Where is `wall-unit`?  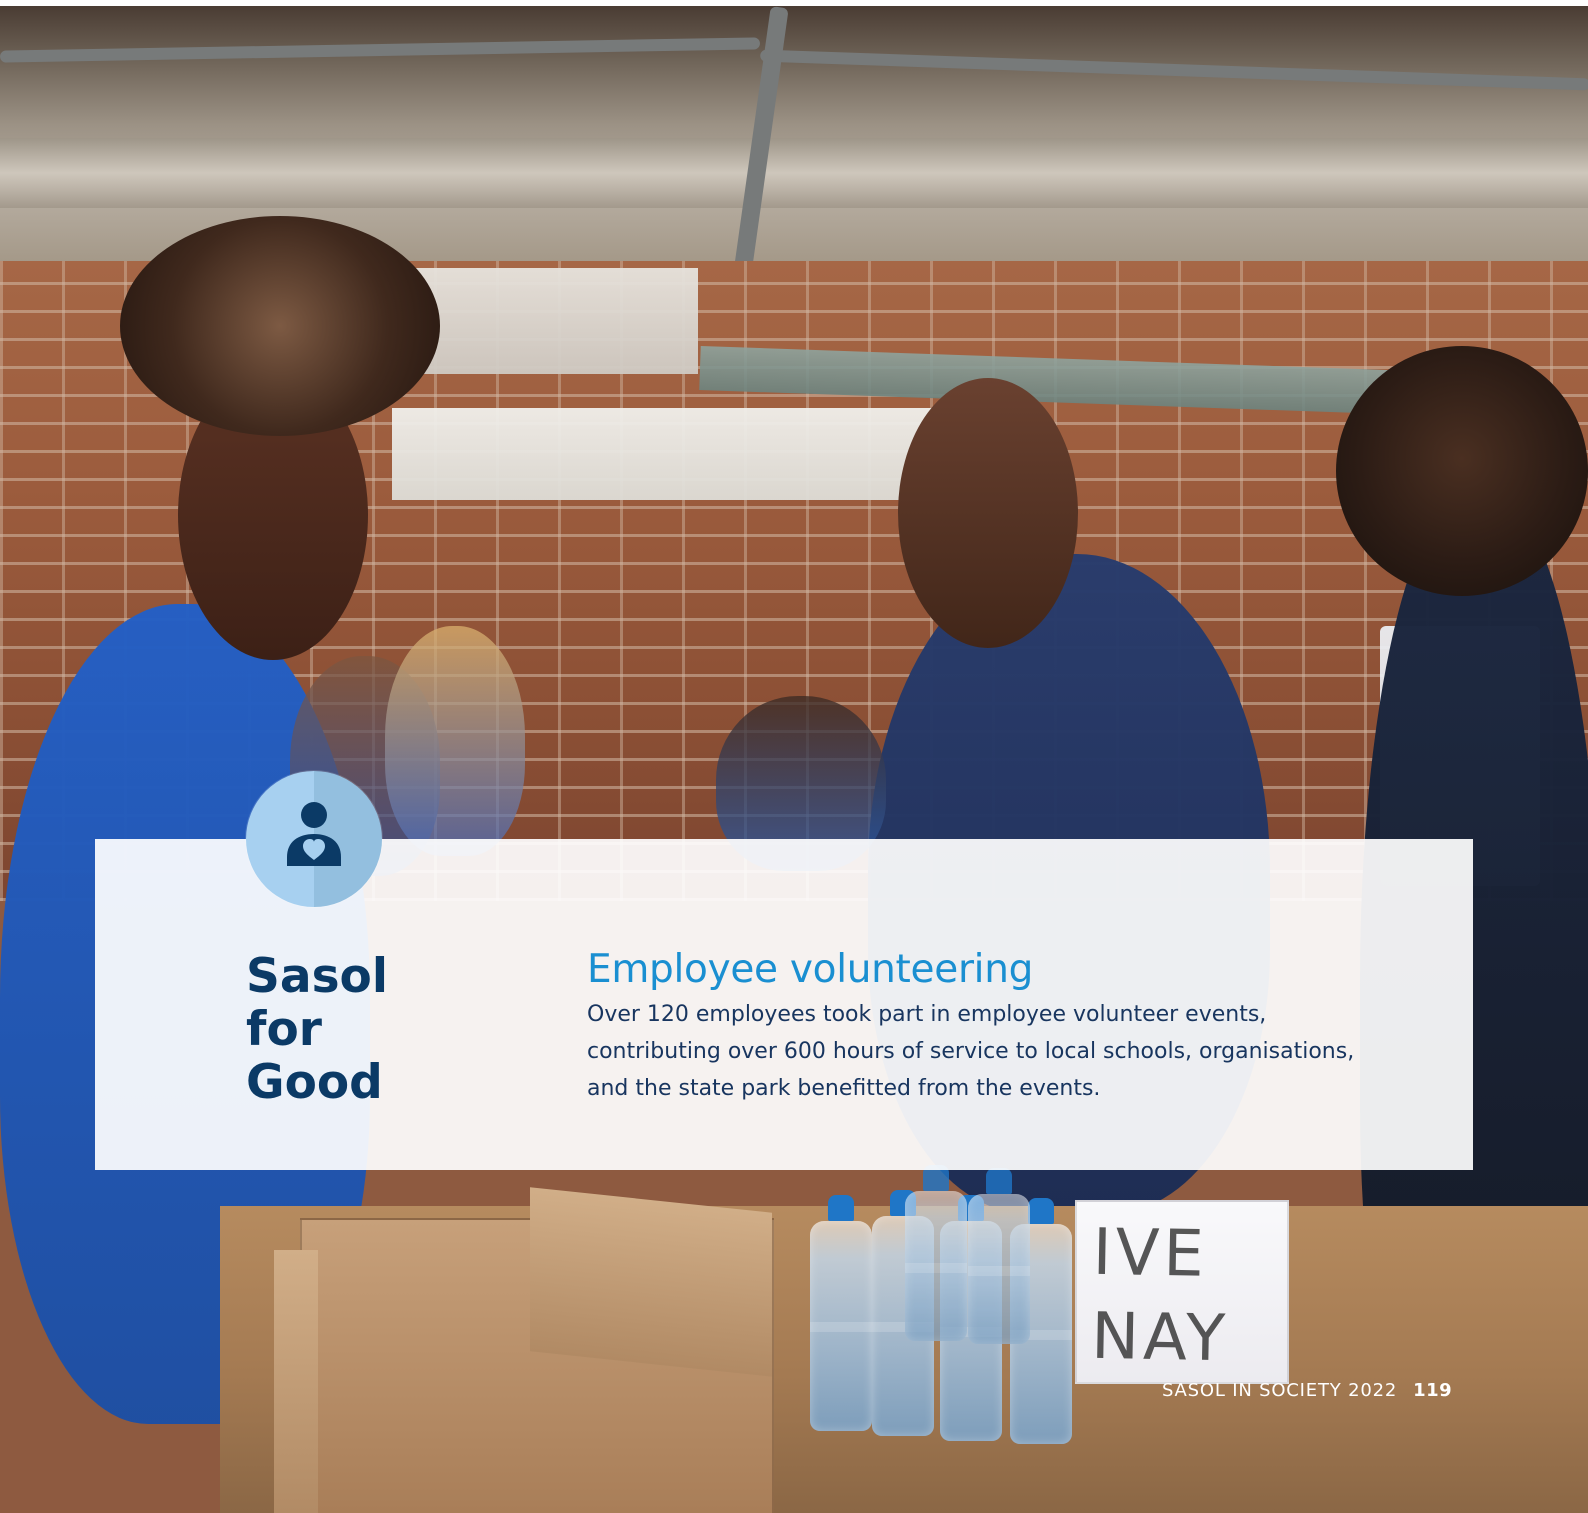
wall-unit is located at coordinates (549, 321).